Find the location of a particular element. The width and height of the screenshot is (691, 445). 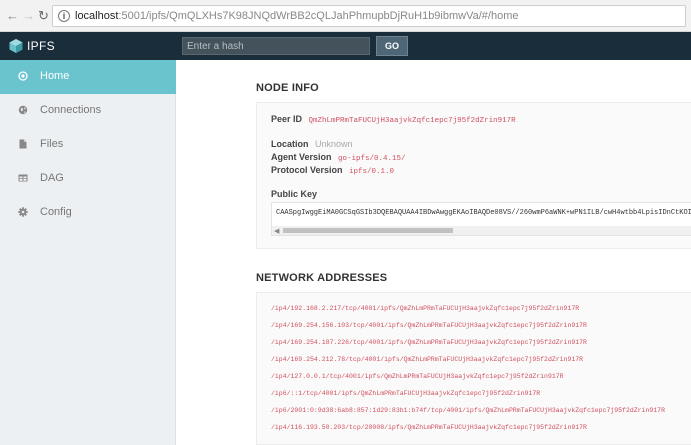

file-icon is located at coordinates (23, 144).